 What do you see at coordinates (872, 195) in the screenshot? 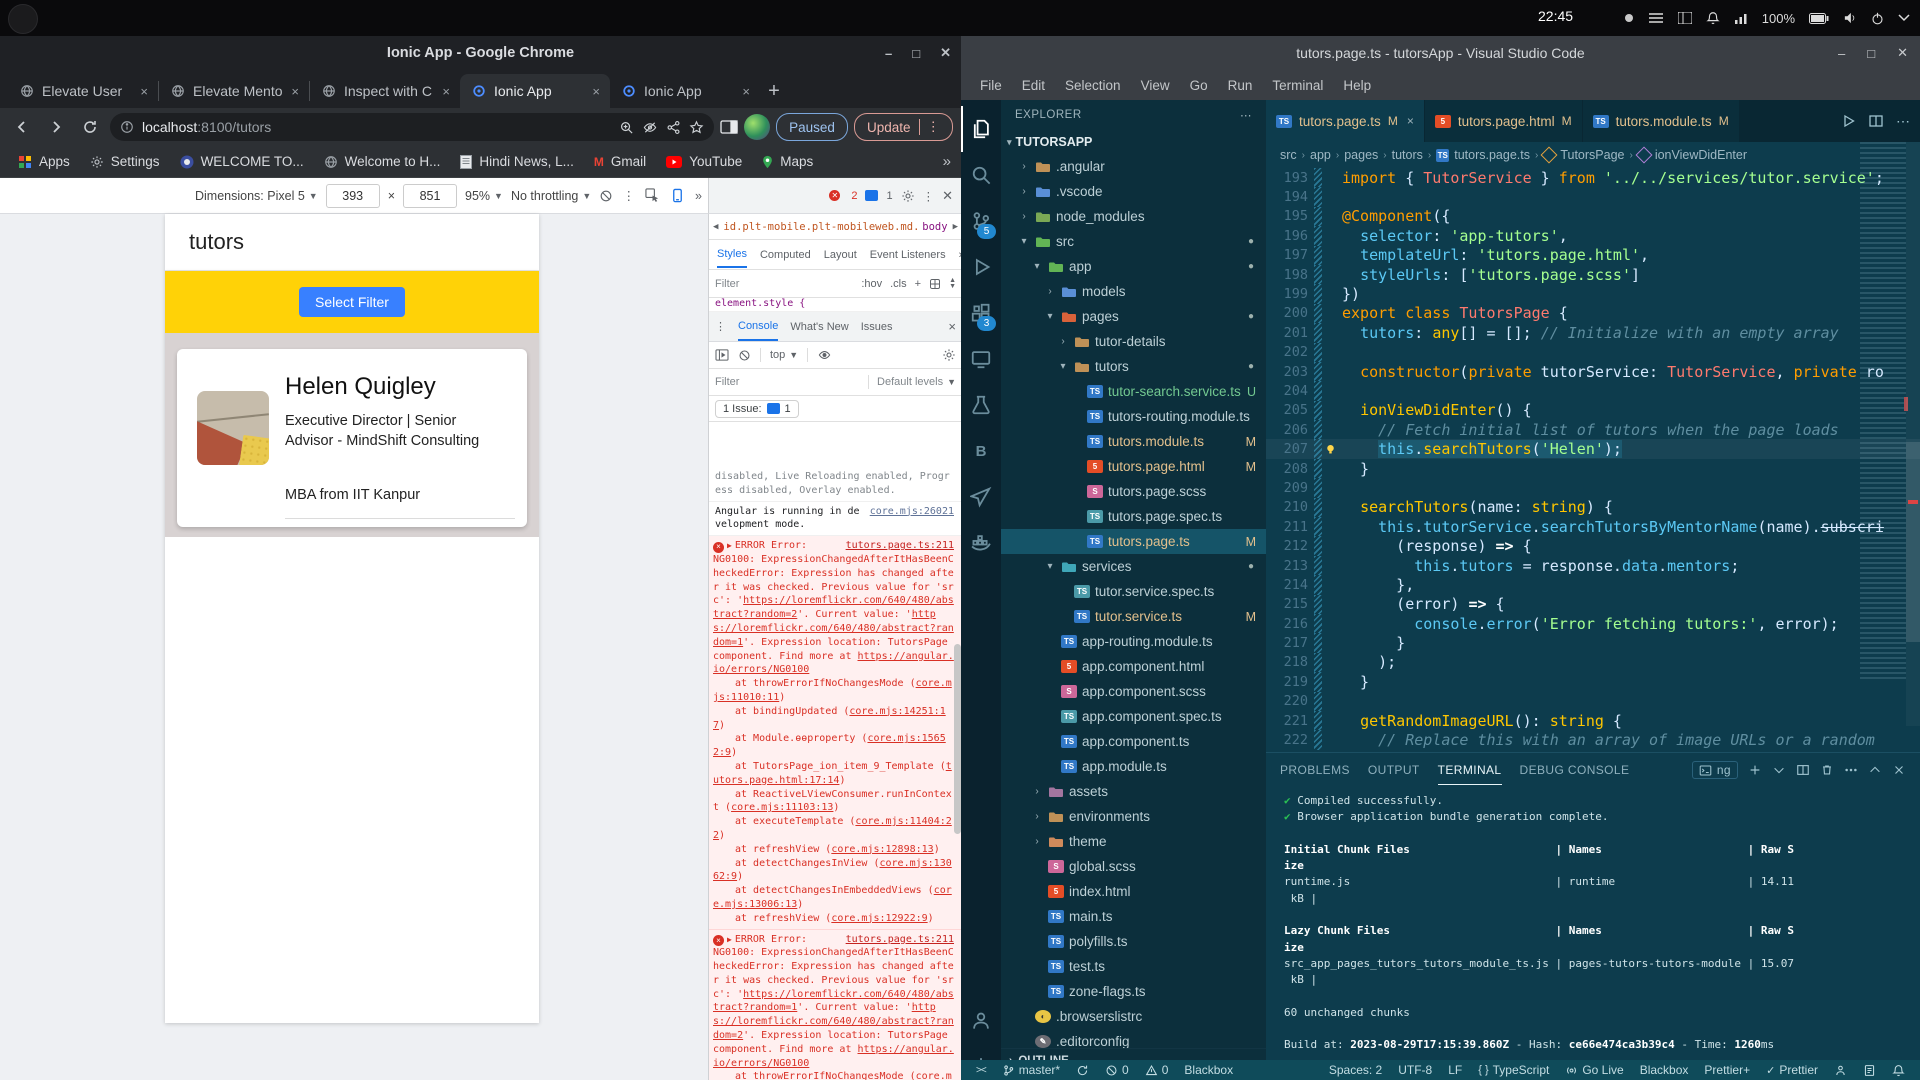
I see `issues-icon` at bounding box center [872, 195].